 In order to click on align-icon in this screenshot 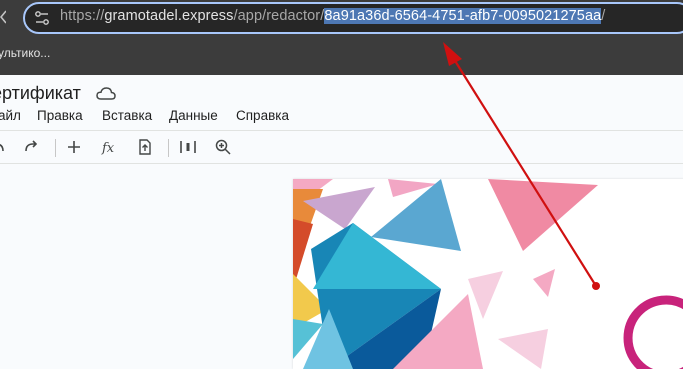, I will do `click(188, 147)`.